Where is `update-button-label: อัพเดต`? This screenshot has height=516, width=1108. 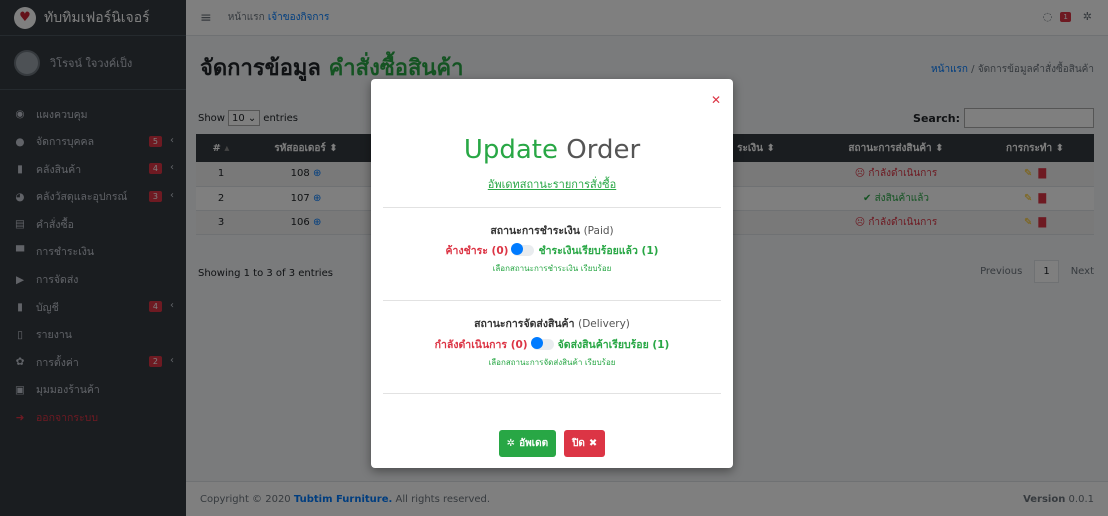
update-button-label: อัพเดต is located at coordinates (534, 443).